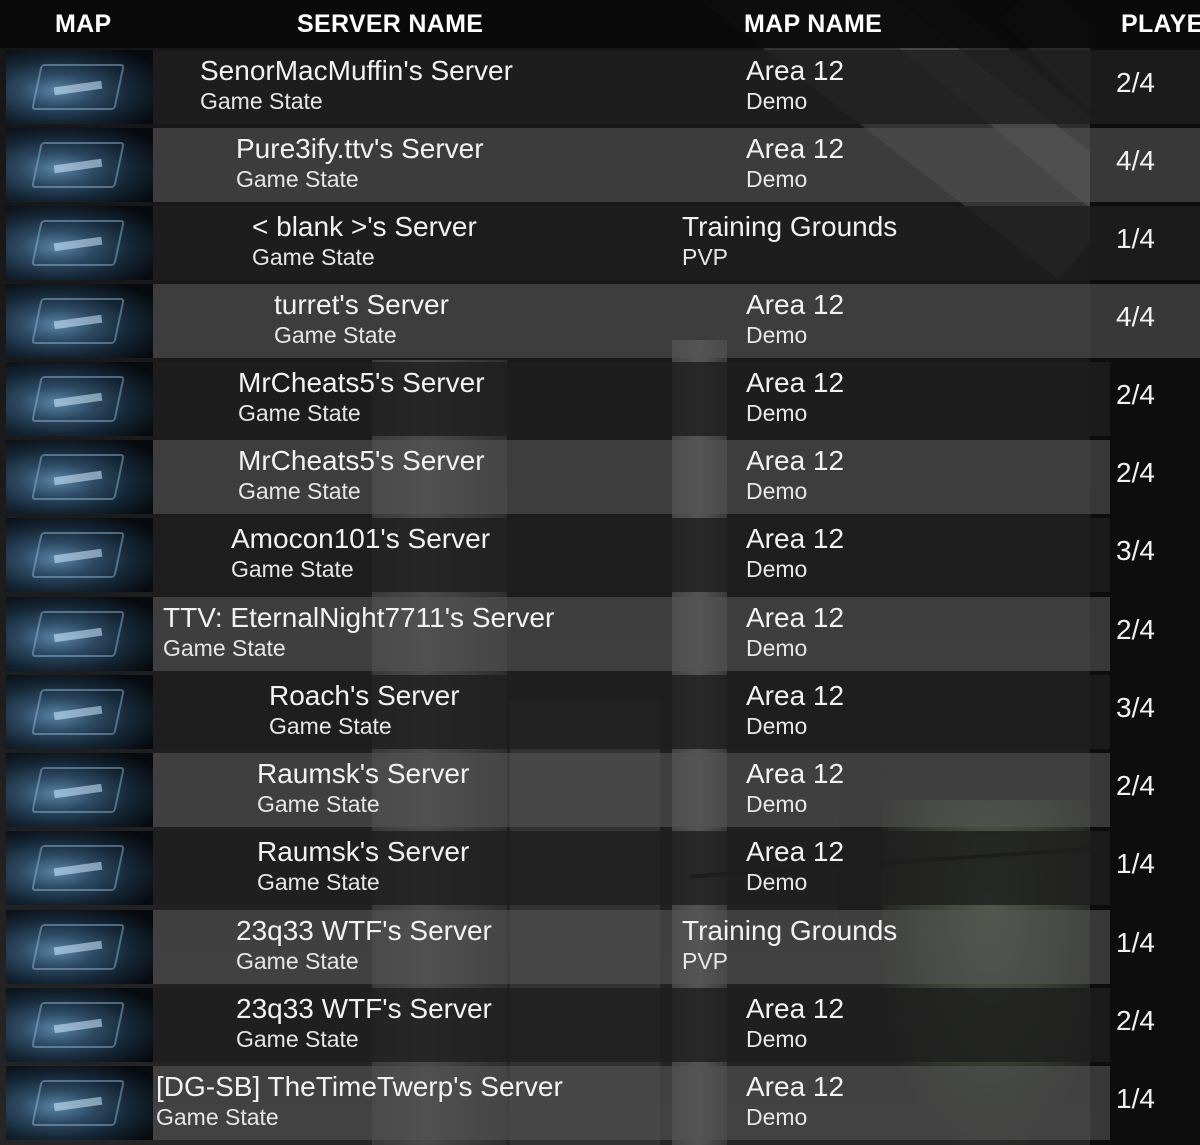 The image size is (1200, 1145). What do you see at coordinates (364, 695) in the screenshot?
I see `server-name: Roach's Server` at bounding box center [364, 695].